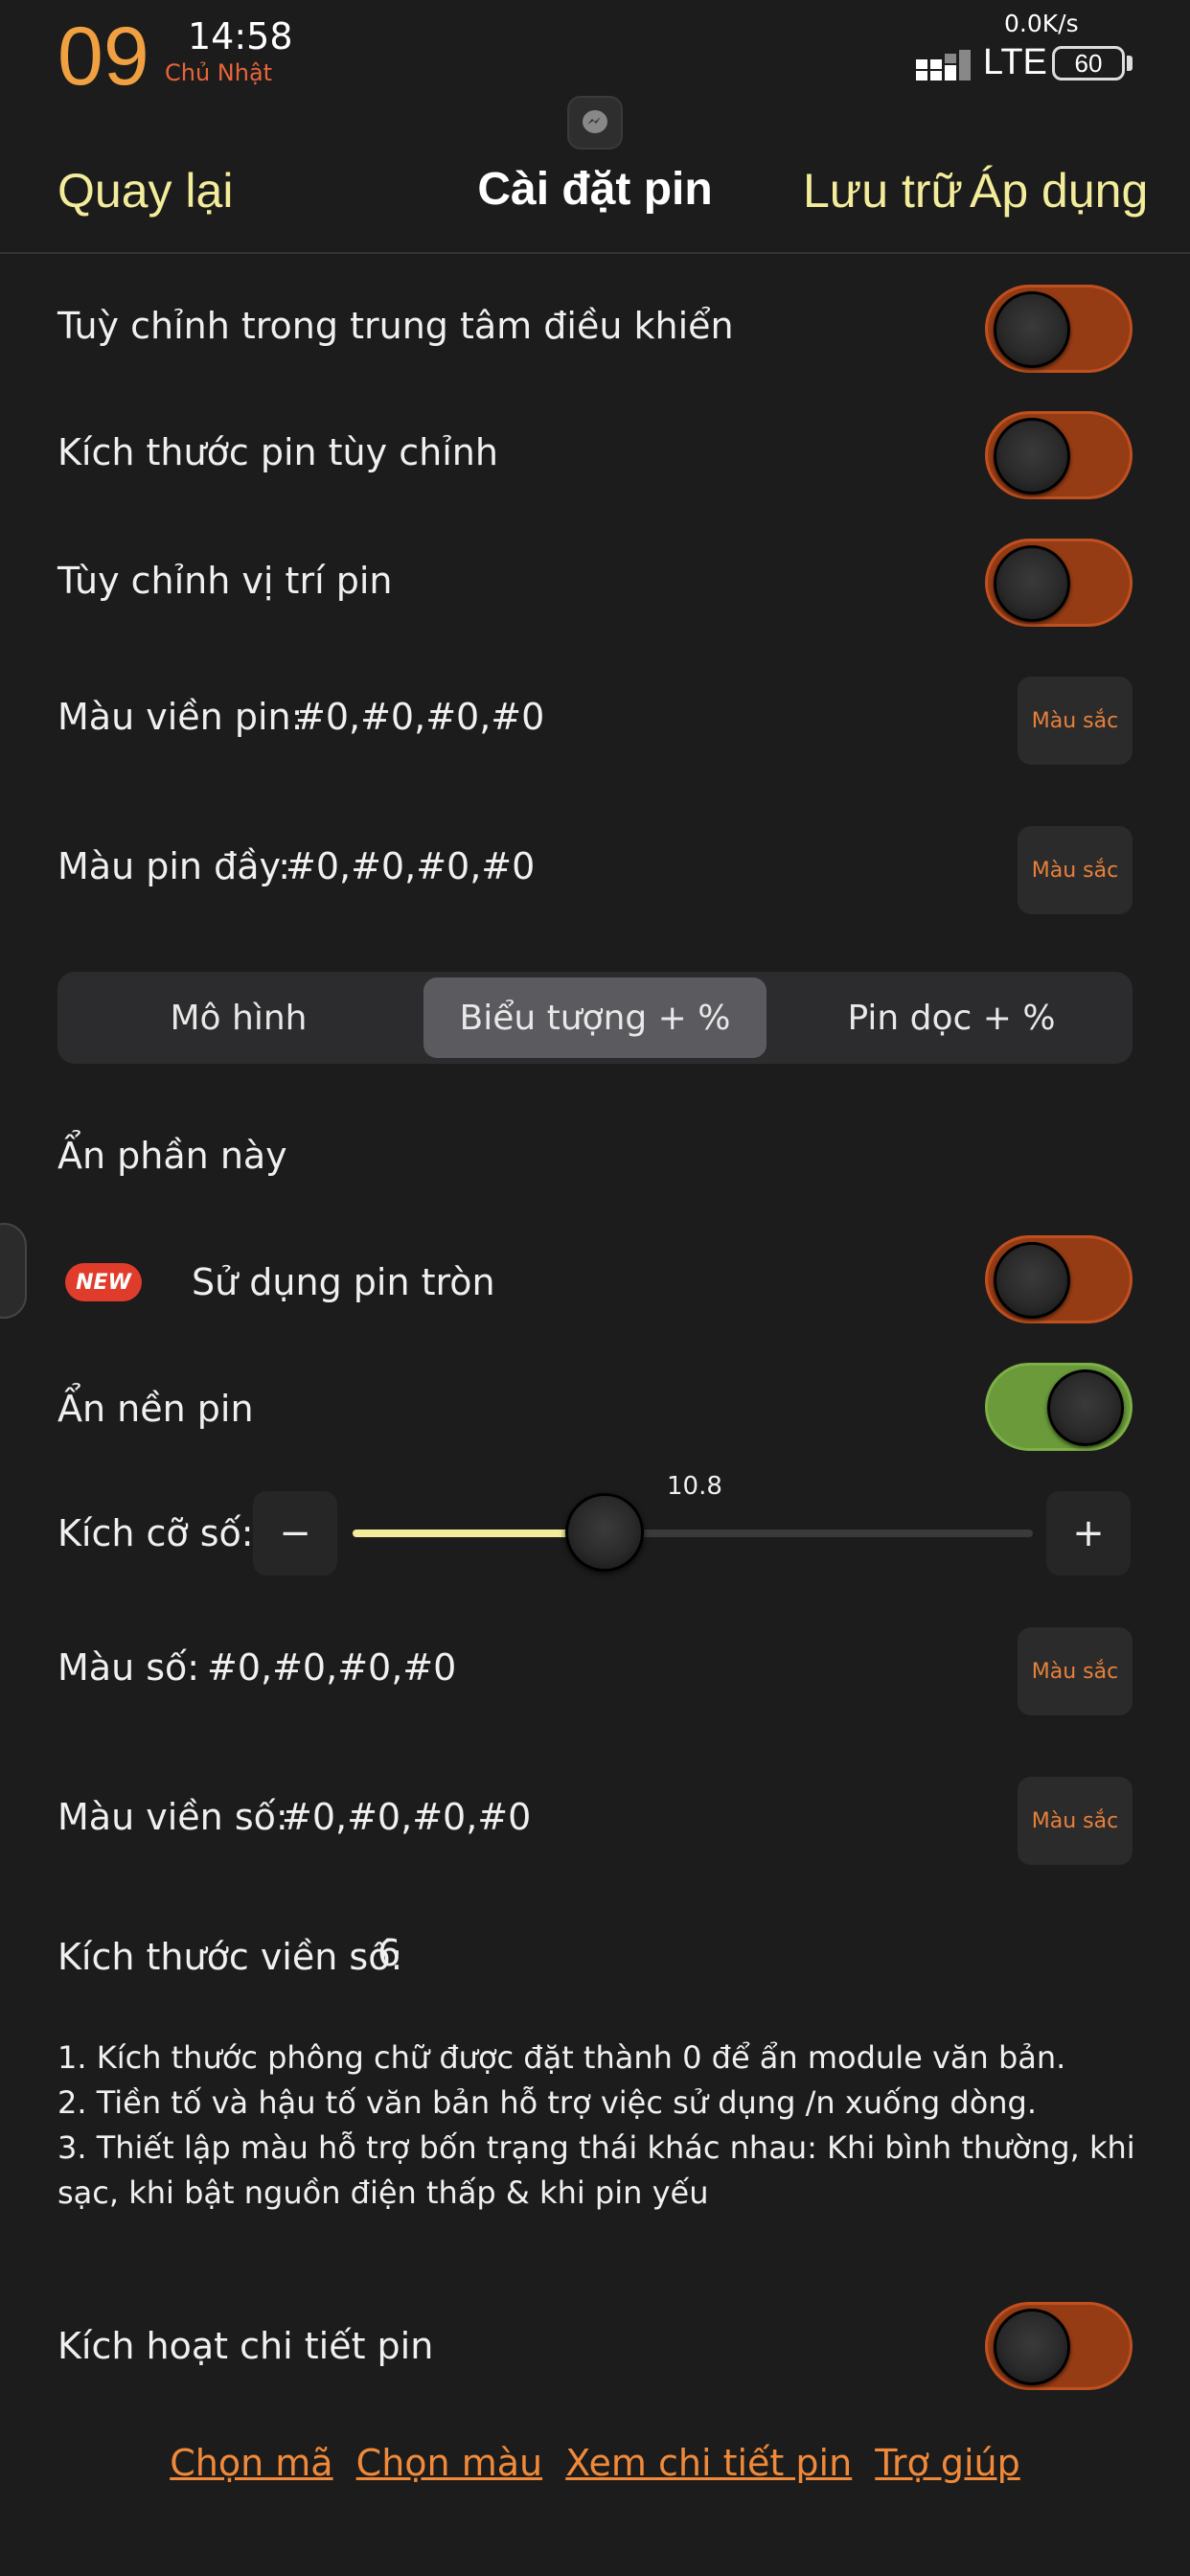 The image size is (1190, 2576). I want to click on font-size-slider-knob, so click(604, 1532).